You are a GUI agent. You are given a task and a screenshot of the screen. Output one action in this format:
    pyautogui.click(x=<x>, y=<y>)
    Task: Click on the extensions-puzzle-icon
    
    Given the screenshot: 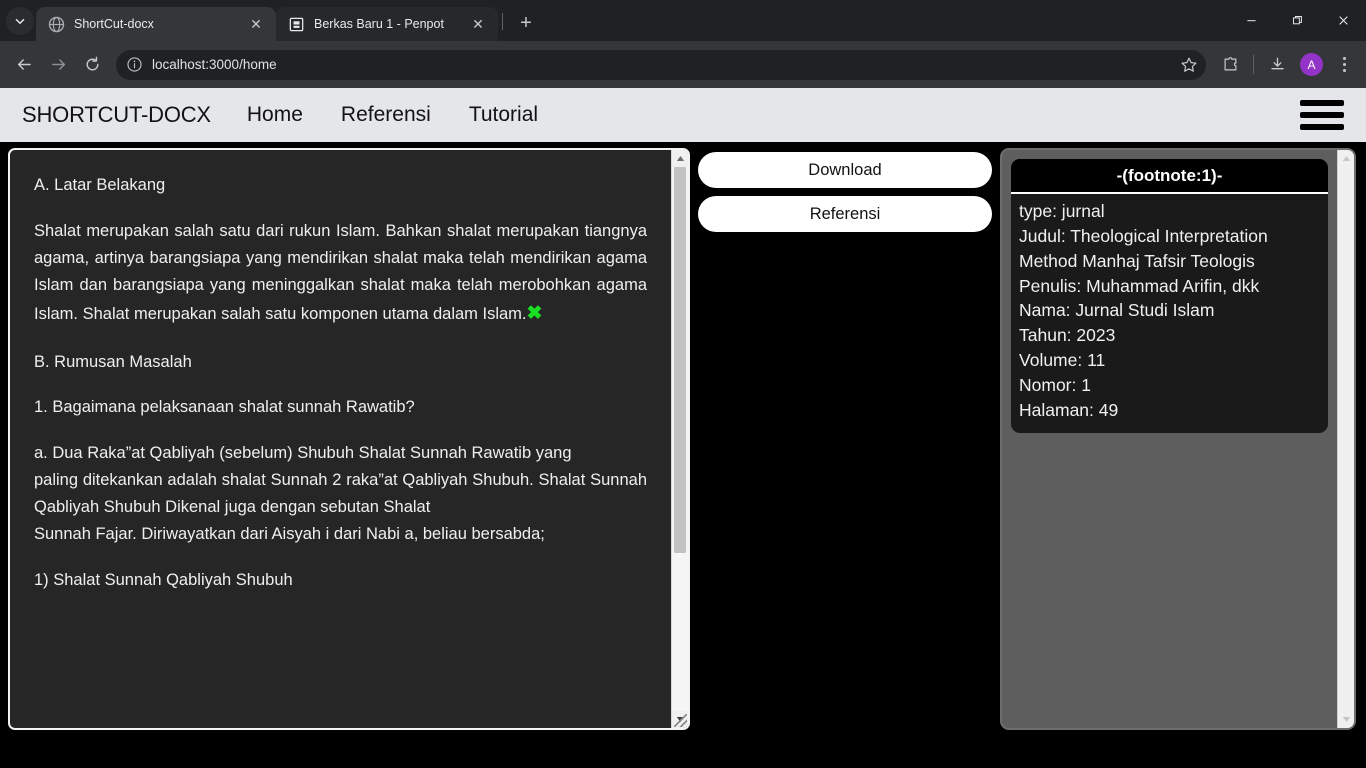 What is the action you would take?
    pyautogui.click(x=1230, y=64)
    